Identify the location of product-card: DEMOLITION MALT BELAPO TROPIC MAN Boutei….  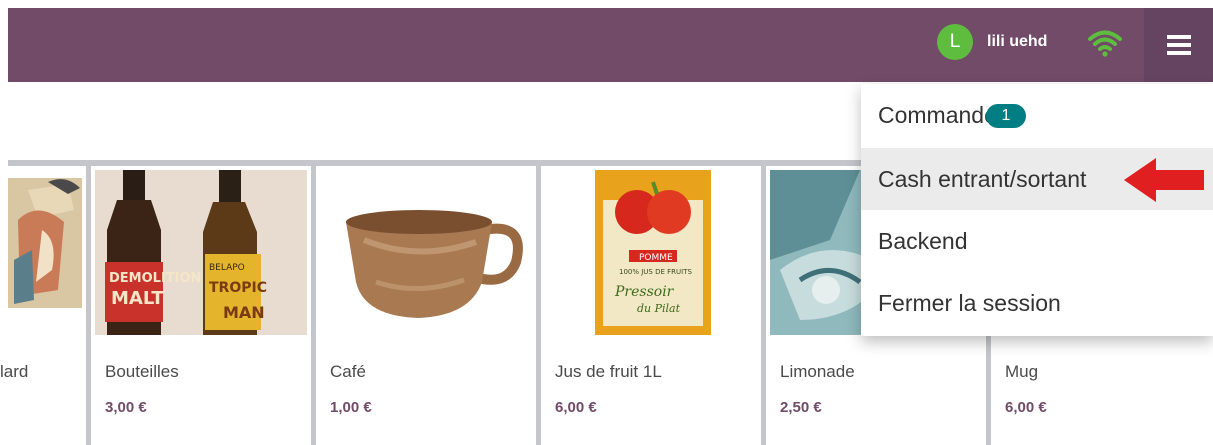
(201, 305).